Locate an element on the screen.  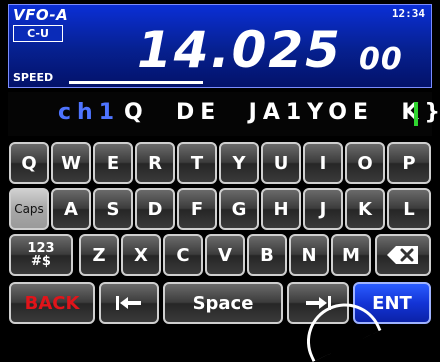
cursor-left-icon is located at coordinates (128, 303).